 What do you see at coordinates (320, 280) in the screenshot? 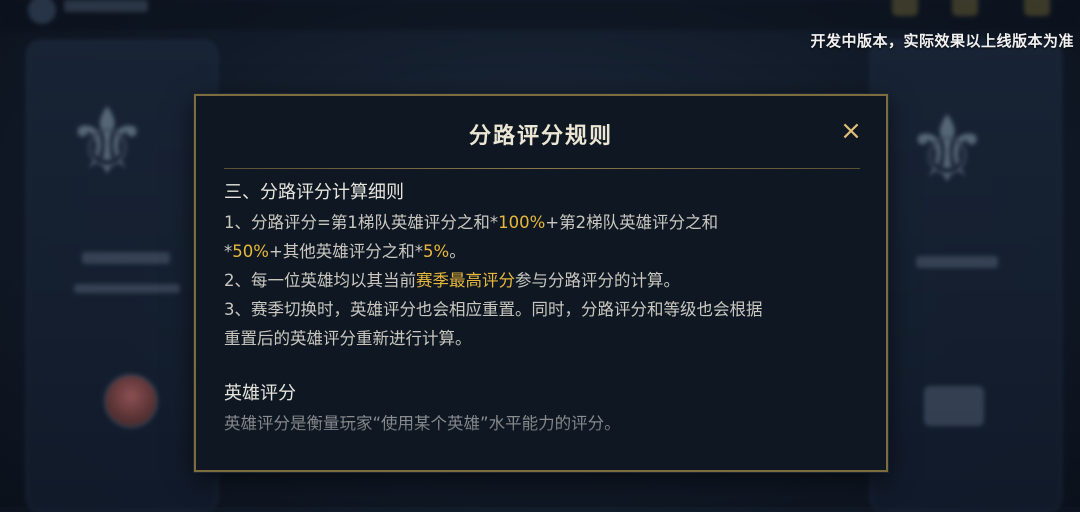
I see `rule-2-text: 2、每一位英雄均以其当前` at bounding box center [320, 280].